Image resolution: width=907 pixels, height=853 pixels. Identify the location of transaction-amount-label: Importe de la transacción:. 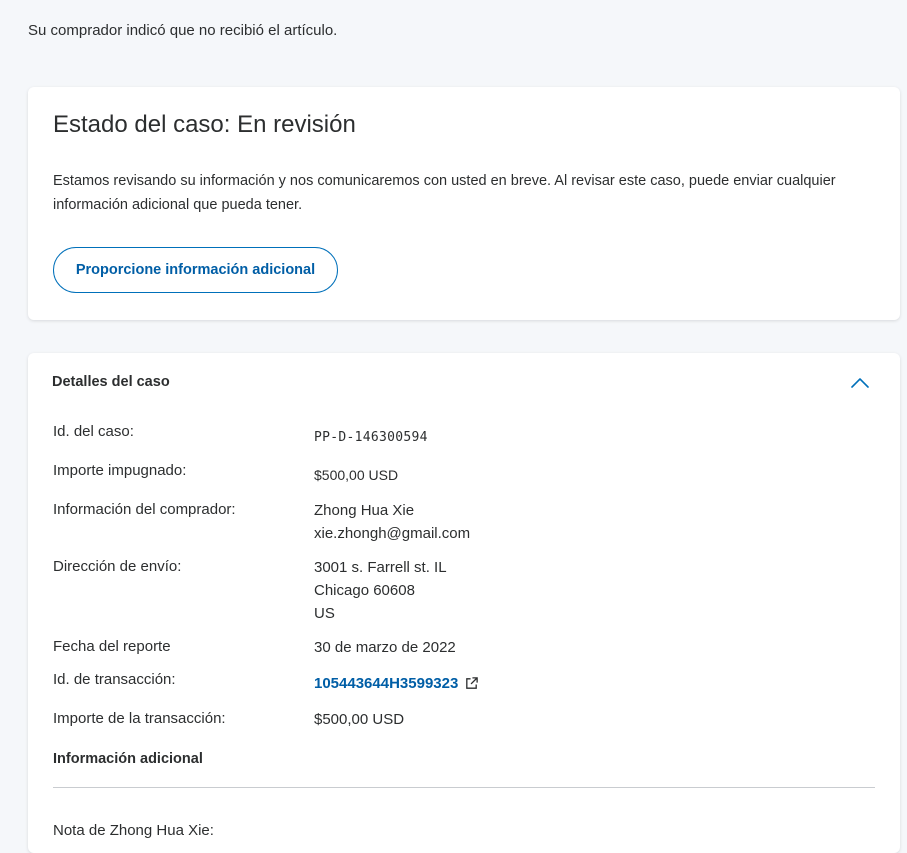
(139, 718).